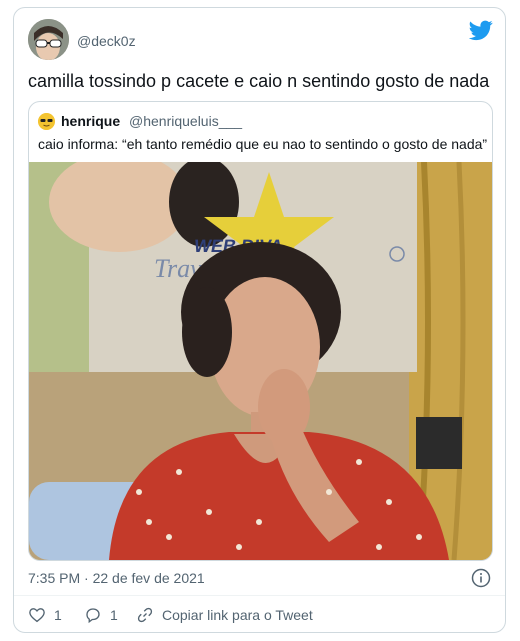  I want to click on divider, so click(259, 595).